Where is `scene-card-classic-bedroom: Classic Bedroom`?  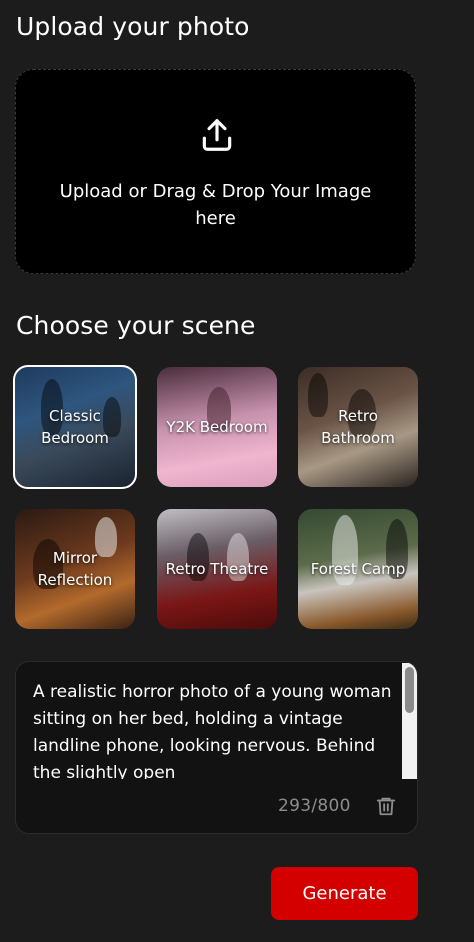 scene-card-classic-bedroom: Classic Bedroom is located at coordinates (75, 427).